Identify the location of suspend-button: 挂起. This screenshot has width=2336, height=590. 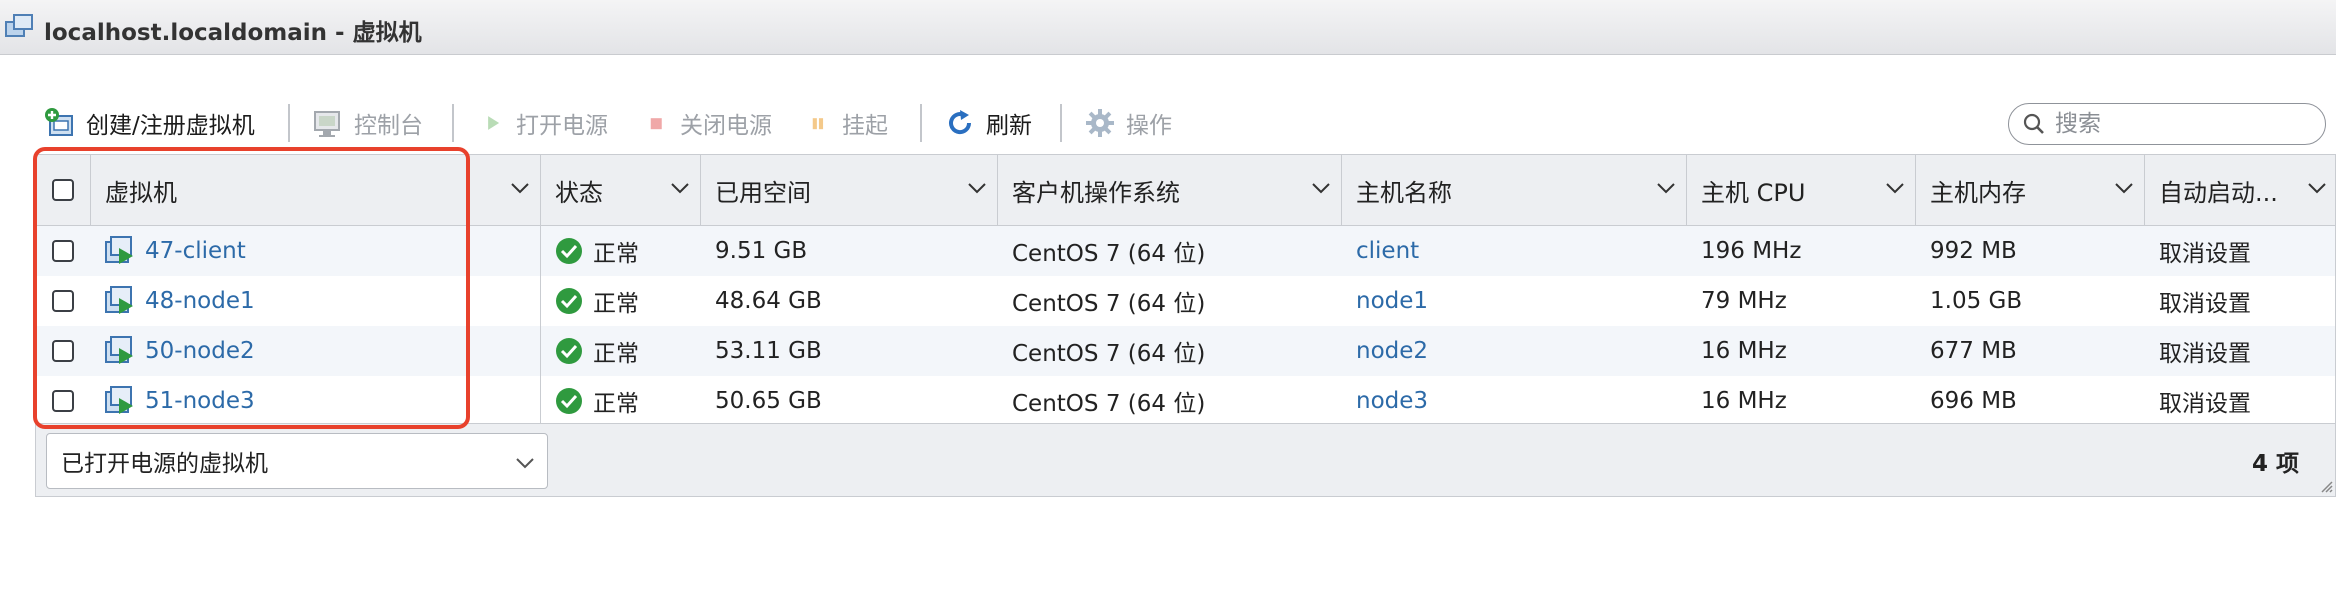
(849, 123).